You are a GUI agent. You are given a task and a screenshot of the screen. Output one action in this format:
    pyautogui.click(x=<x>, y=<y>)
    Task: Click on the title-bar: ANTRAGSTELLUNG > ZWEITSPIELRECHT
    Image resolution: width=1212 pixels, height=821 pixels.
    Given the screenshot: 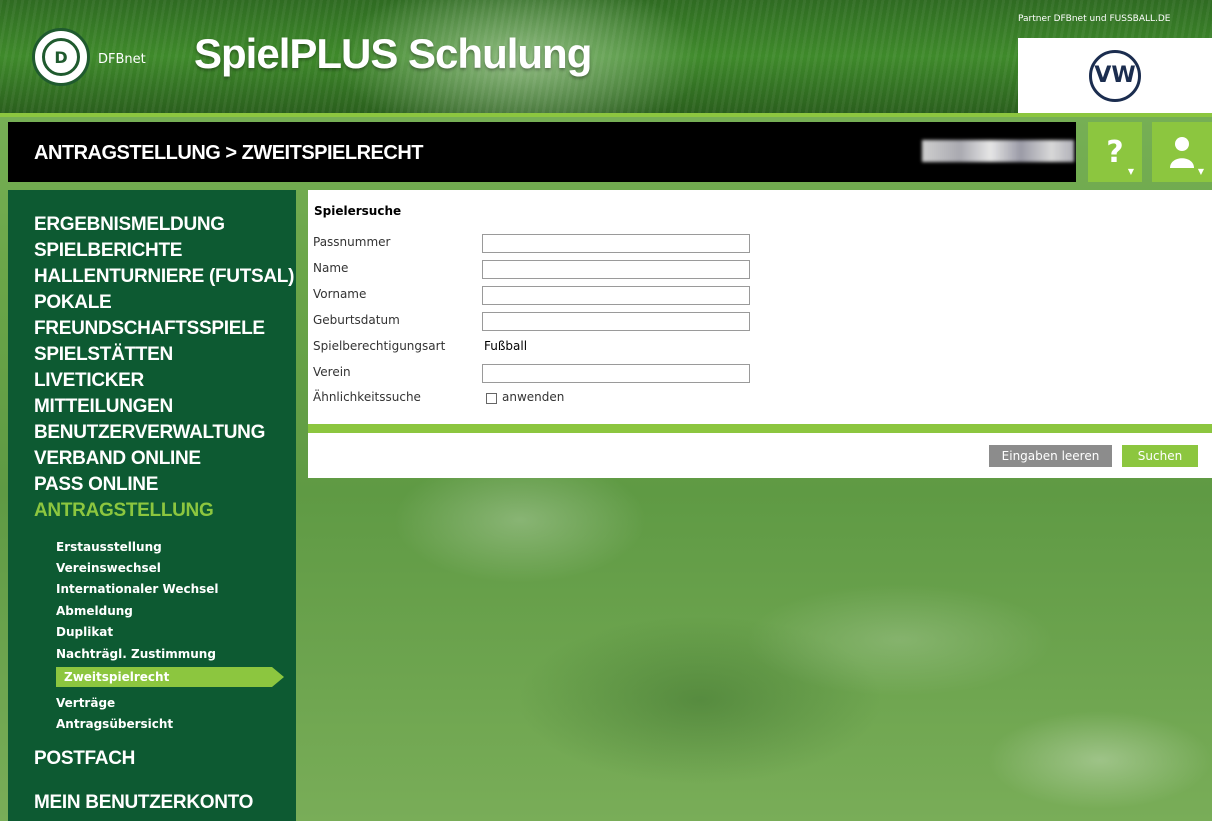 What is the action you would take?
    pyautogui.click(x=542, y=152)
    